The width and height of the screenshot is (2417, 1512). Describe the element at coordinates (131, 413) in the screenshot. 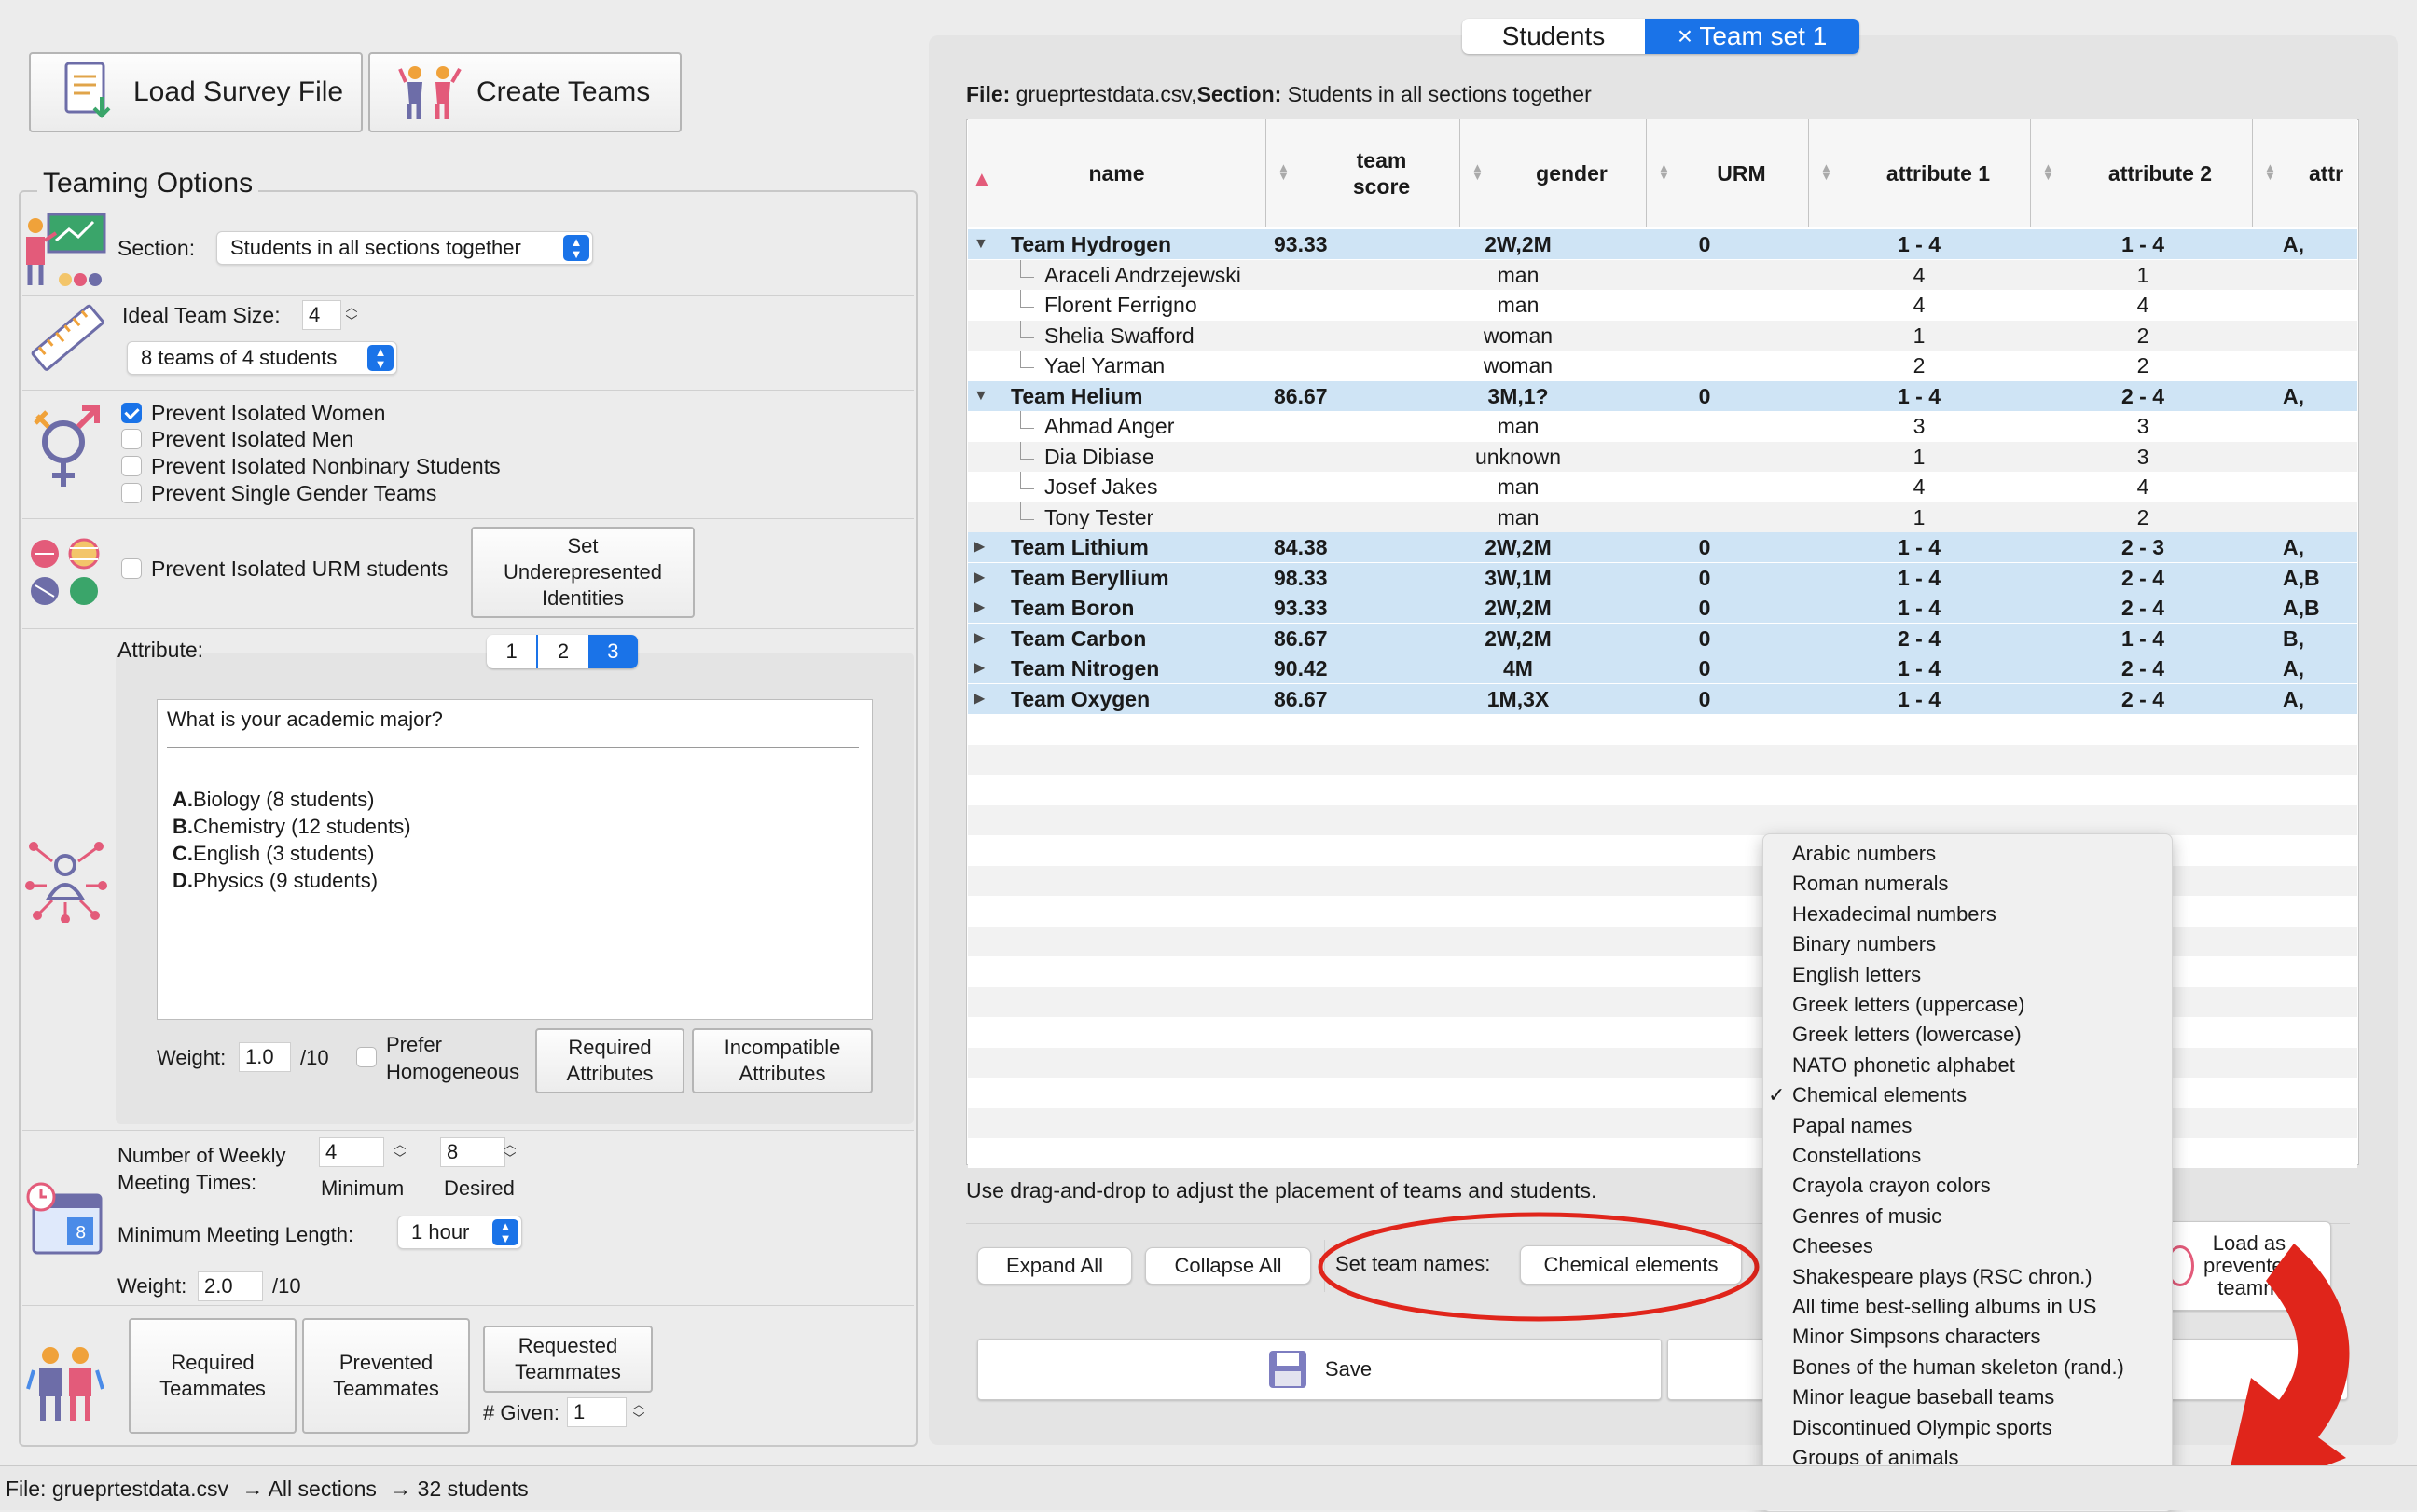

I see `prevent-isolated-women-checkbox` at that location.